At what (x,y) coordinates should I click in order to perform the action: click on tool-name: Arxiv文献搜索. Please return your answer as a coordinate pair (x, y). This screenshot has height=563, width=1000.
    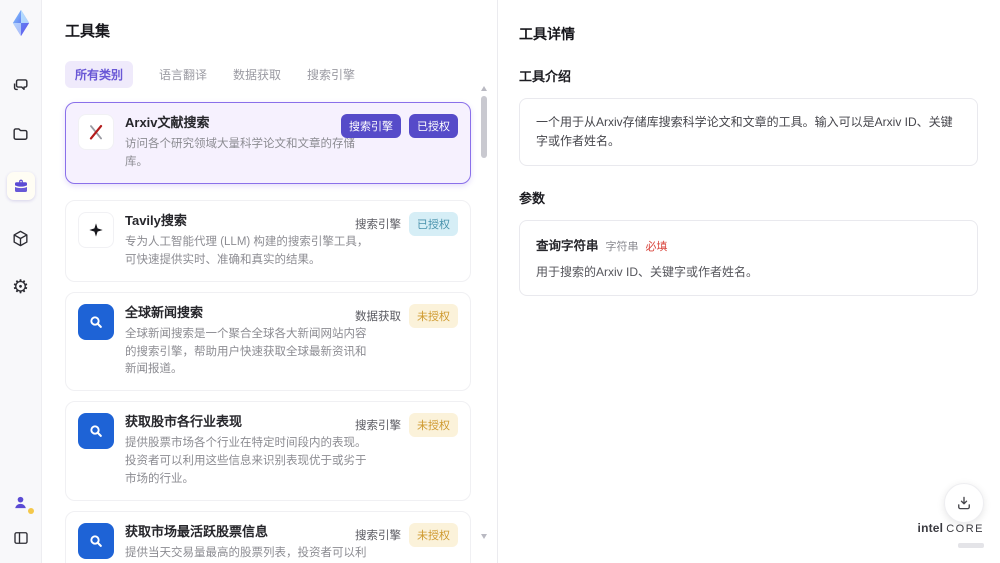
    Looking at the image, I should click on (167, 122).